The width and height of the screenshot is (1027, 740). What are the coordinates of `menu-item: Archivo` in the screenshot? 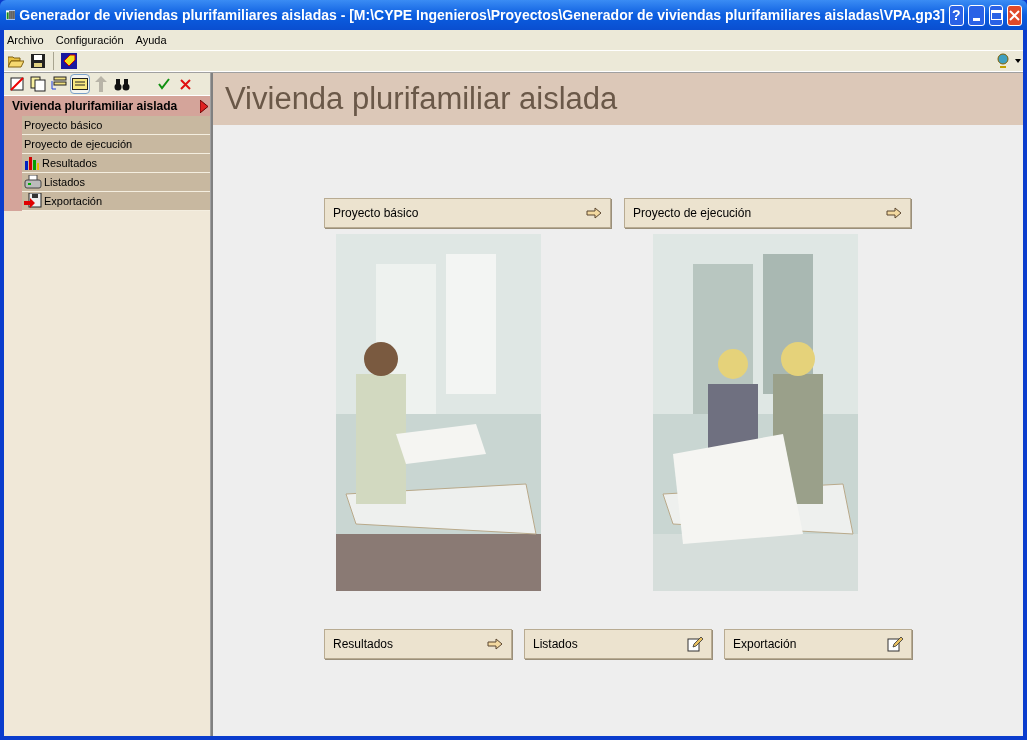 It's located at (25, 40).